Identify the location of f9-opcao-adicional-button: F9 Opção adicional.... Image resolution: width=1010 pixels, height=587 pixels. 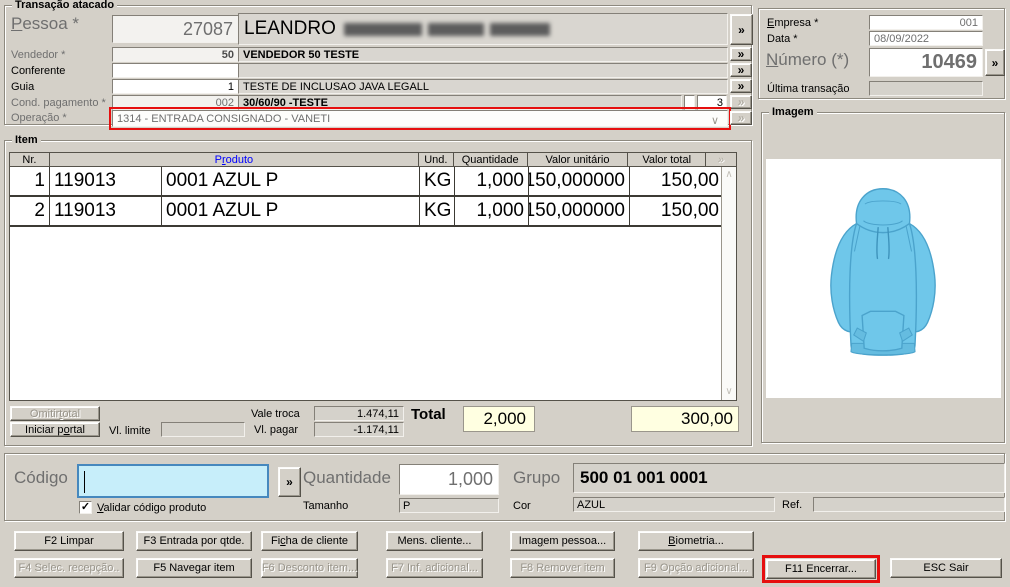
(696, 568).